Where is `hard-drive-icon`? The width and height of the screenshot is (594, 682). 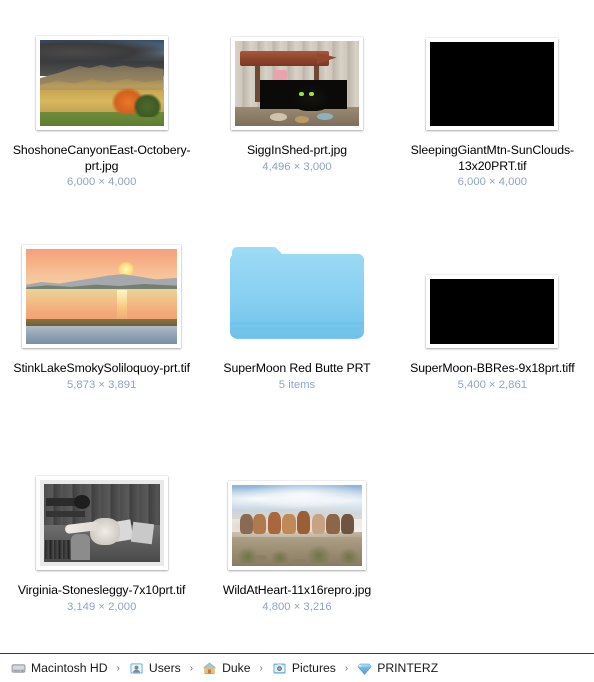 hard-drive-icon is located at coordinates (18, 668).